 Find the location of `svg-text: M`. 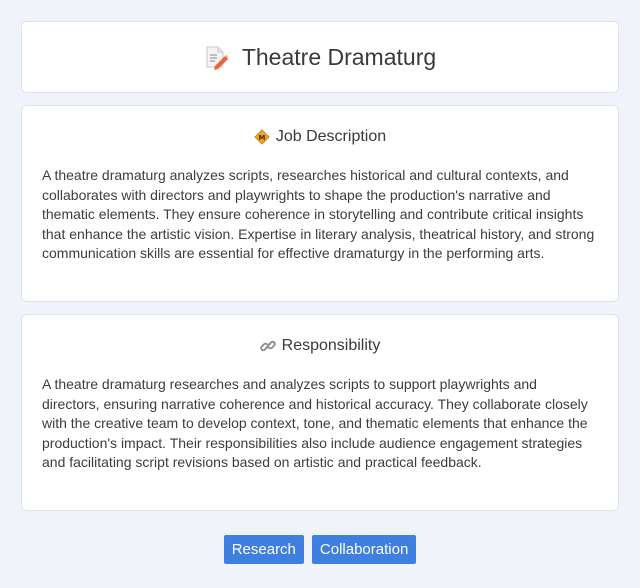

svg-text: M is located at coordinates (261, 138).